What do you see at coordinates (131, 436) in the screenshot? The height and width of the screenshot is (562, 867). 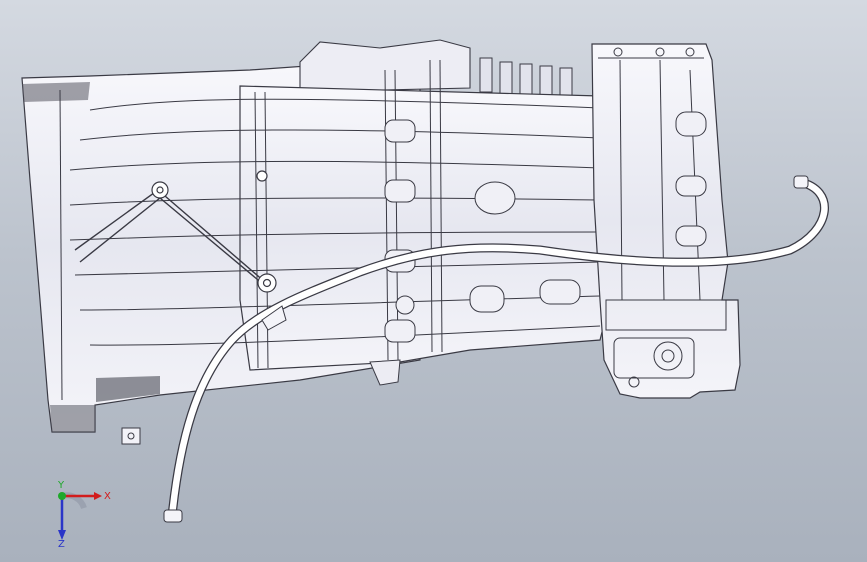 I see `drain-plug` at bounding box center [131, 436].